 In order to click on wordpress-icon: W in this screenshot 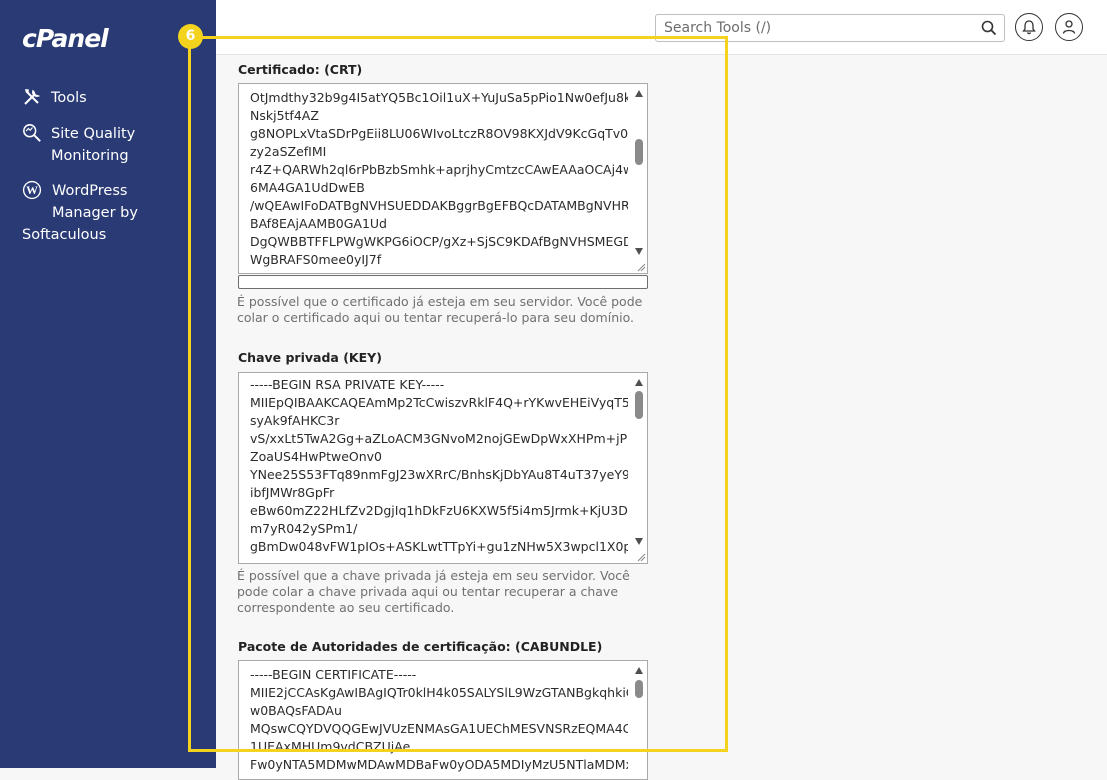, I will do `click(32, 190)`.